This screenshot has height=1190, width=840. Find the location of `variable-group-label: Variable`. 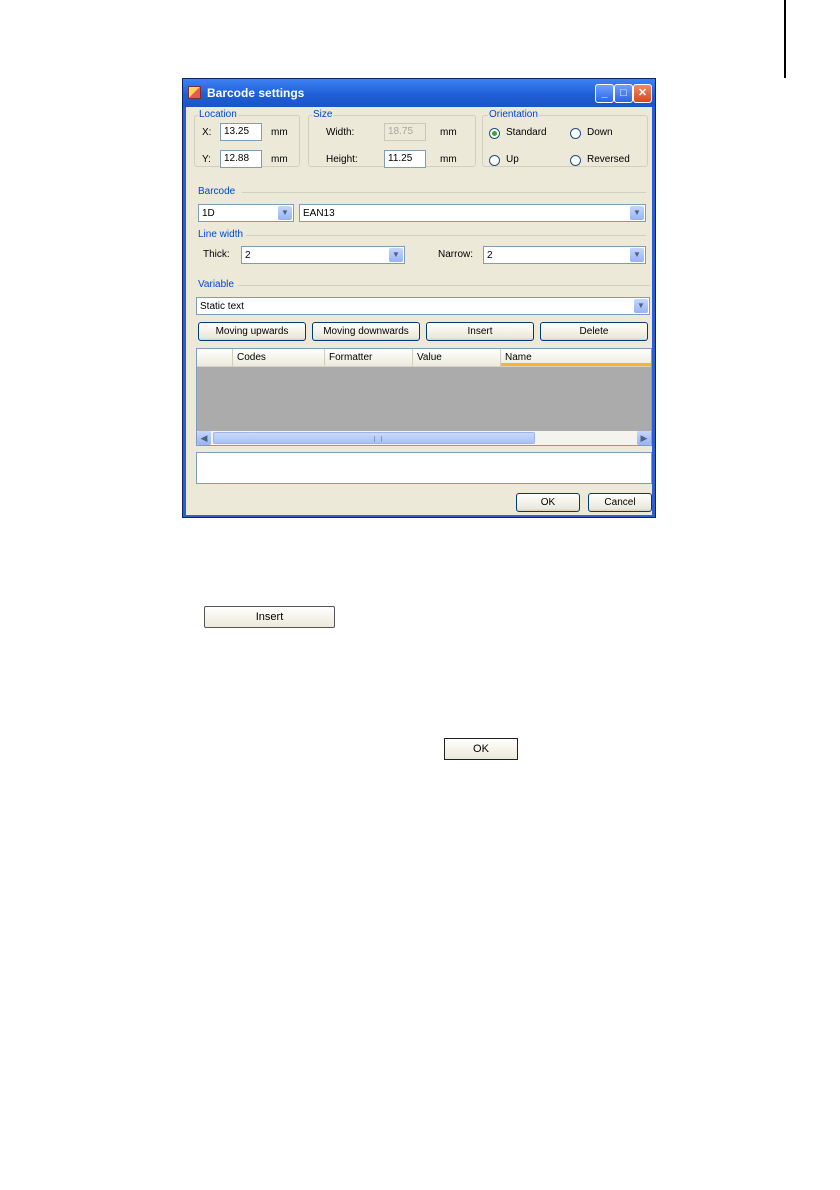

variable-group-label: Variable is located at coordinates (216, 284).